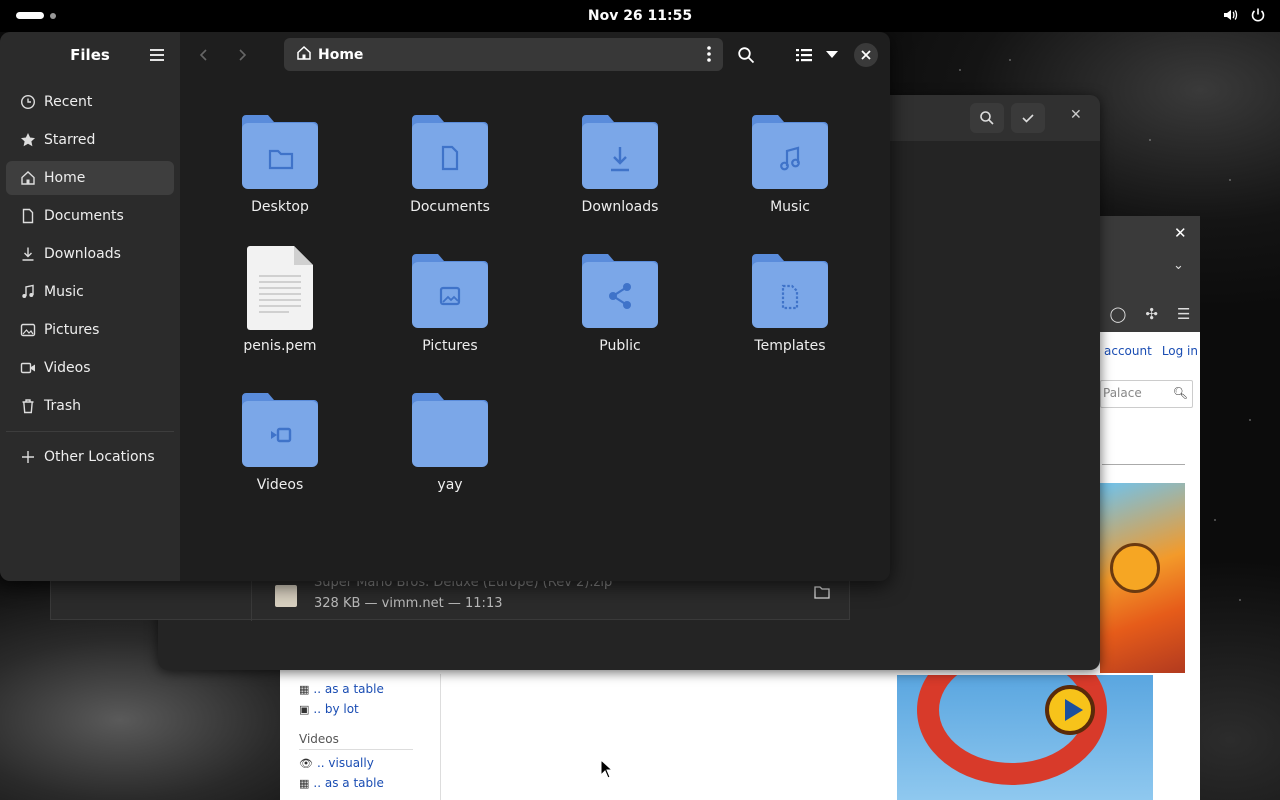  I want to click on play-icon, so click(1070, 710).